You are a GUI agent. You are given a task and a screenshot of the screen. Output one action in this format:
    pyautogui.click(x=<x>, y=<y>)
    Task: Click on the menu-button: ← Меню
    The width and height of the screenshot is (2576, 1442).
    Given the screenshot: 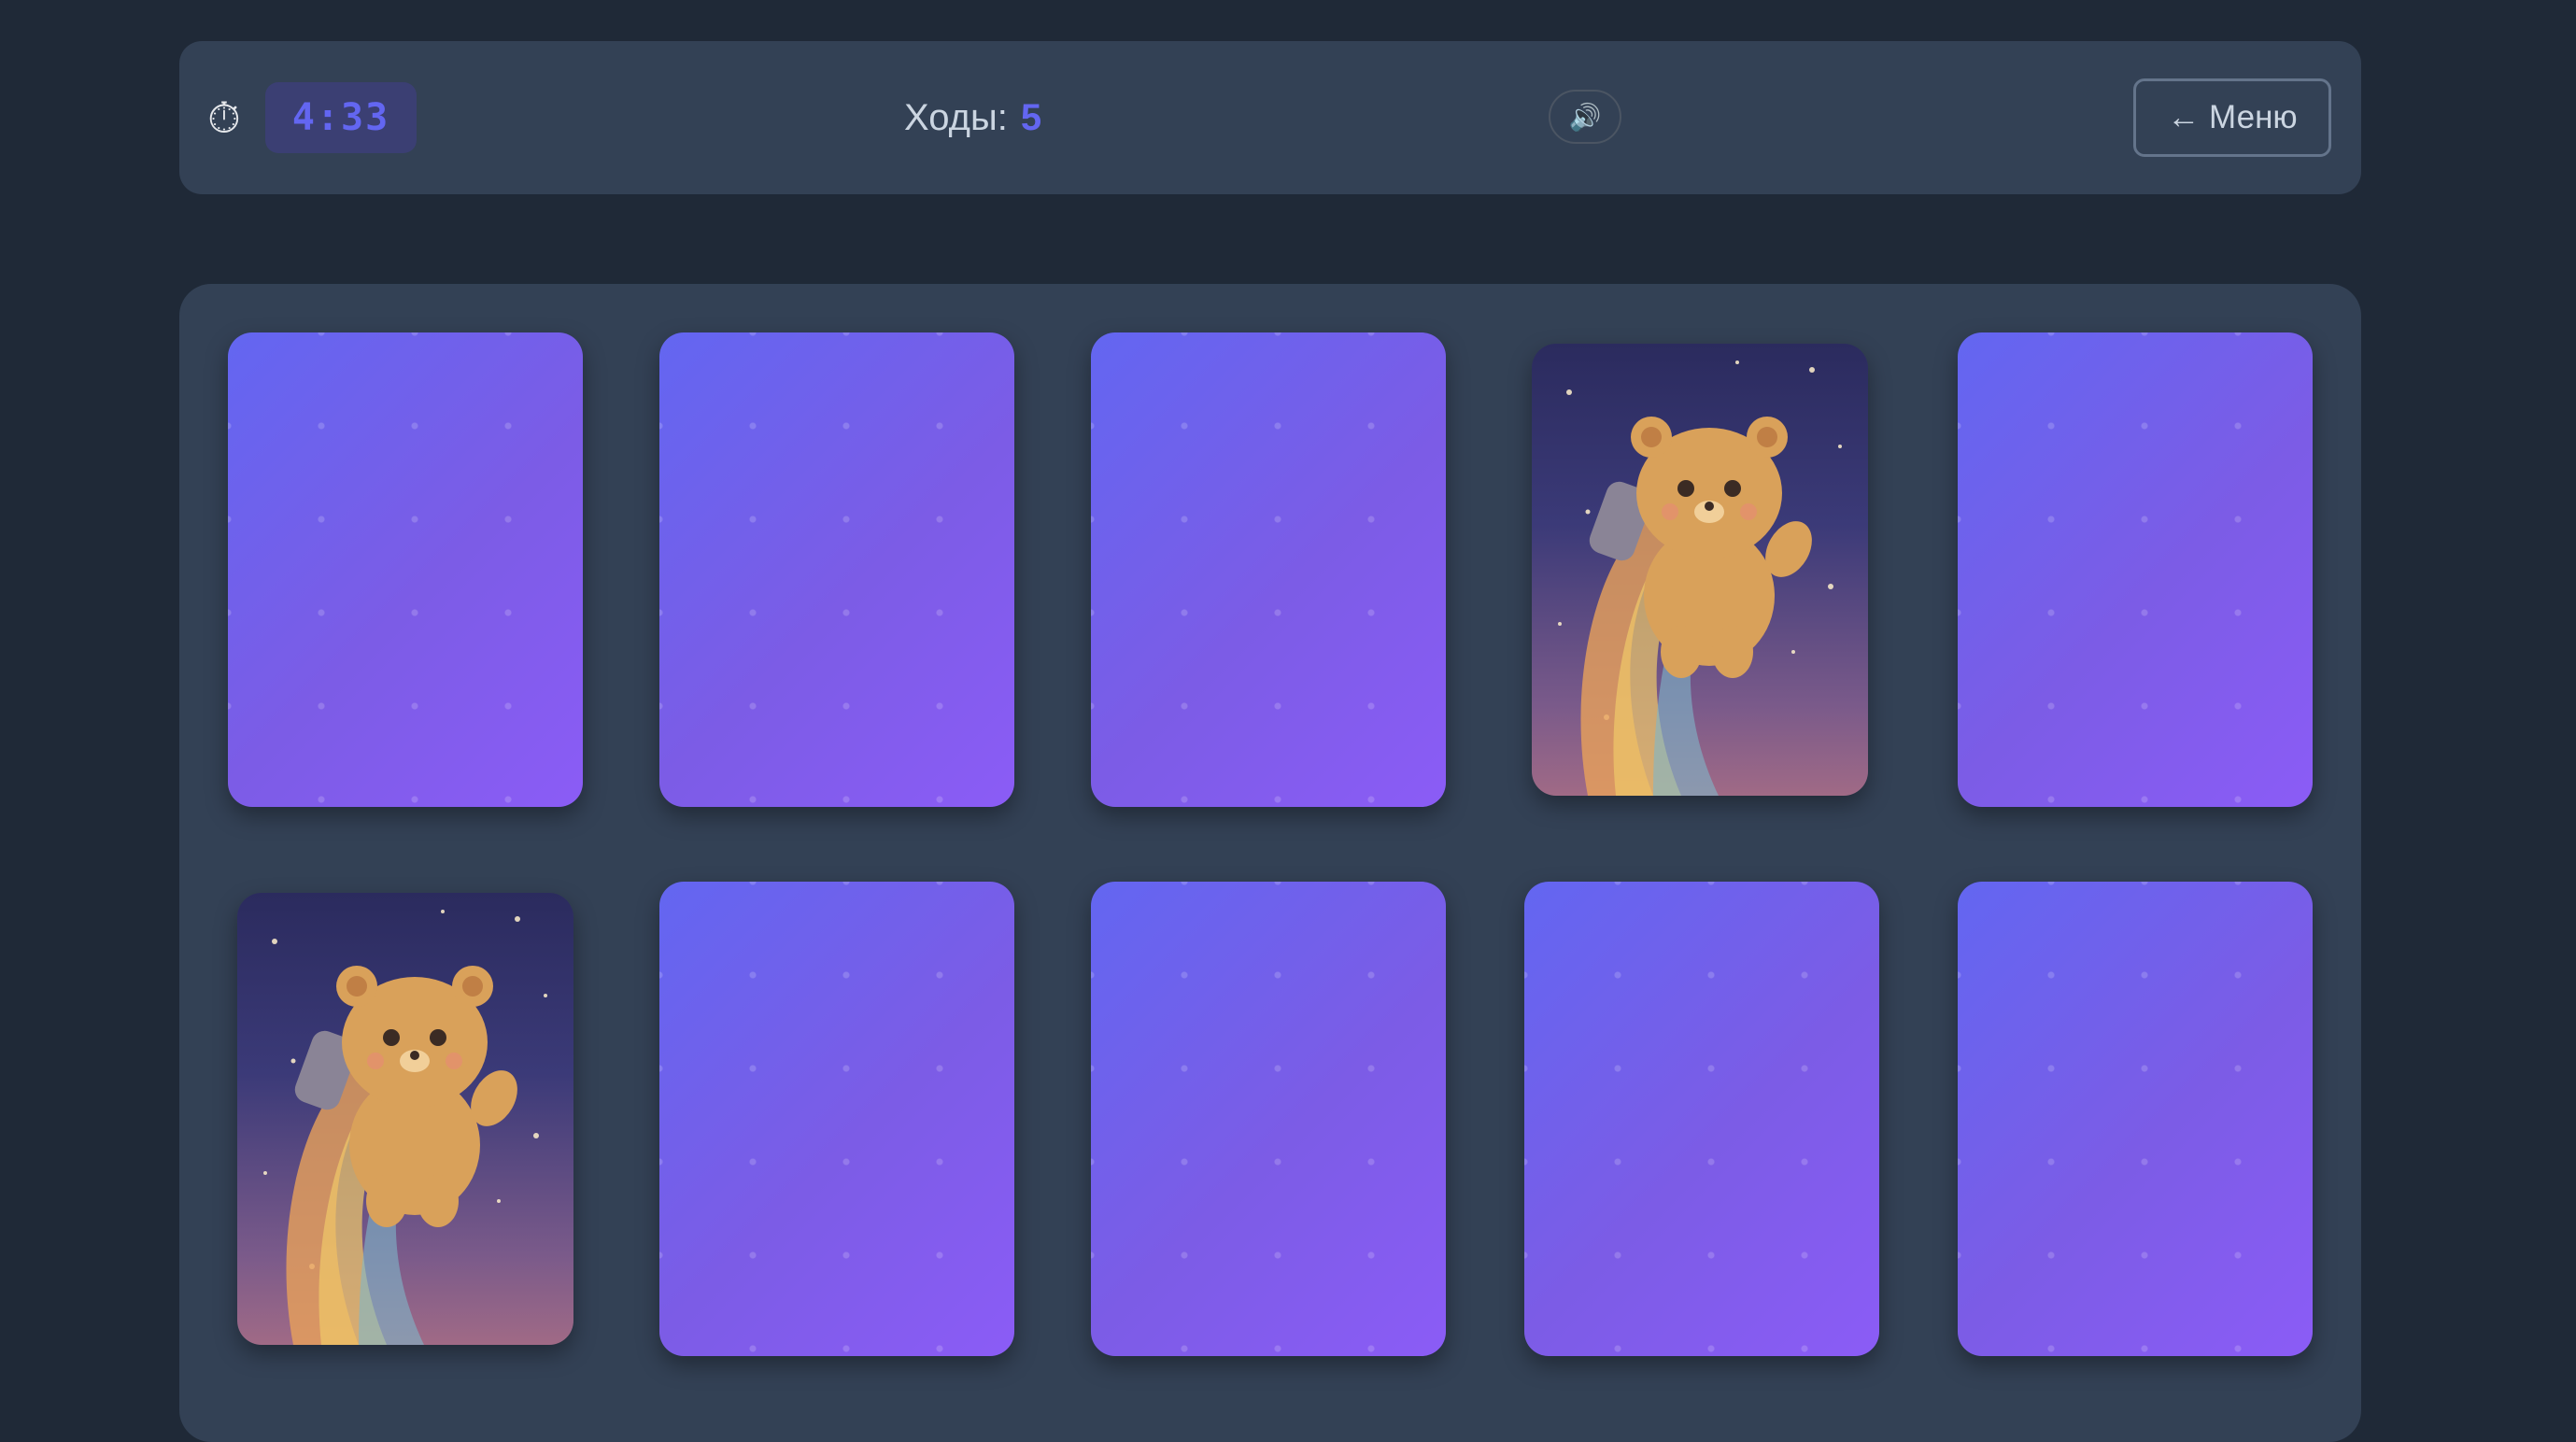 What is the action you would take?
    pyautogui.click(x=2232, y=117)
    